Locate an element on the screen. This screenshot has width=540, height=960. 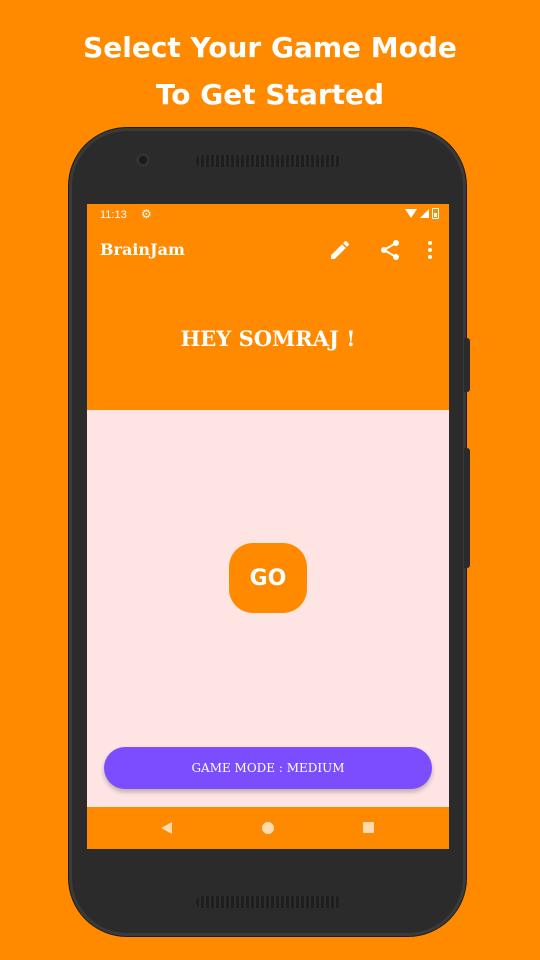
recents-icon is located at coordinates (368, 827).